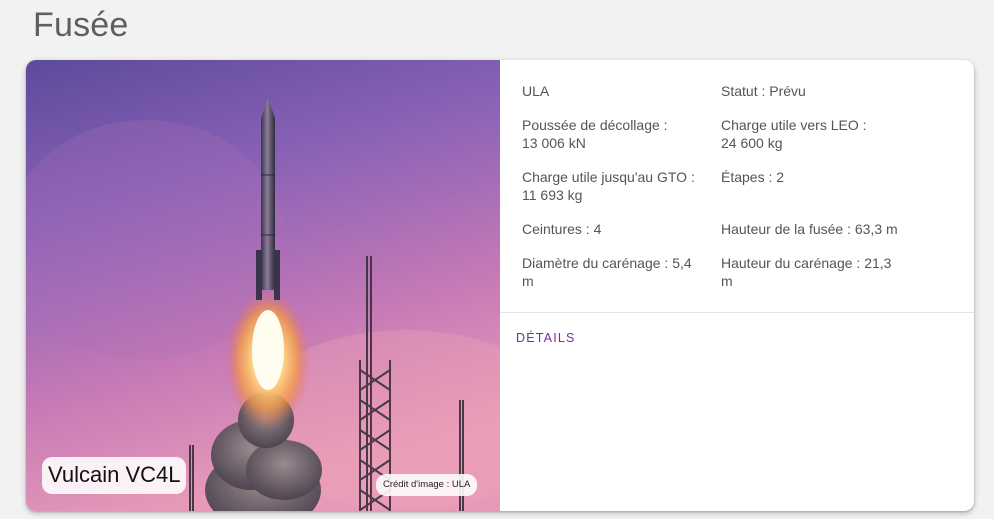 Image resolution: width=994 pixels, height=519 pixels. What do you see at coordinates (737, 312) in the screenshot?
I see `divider` at bounding box center [737, 312].